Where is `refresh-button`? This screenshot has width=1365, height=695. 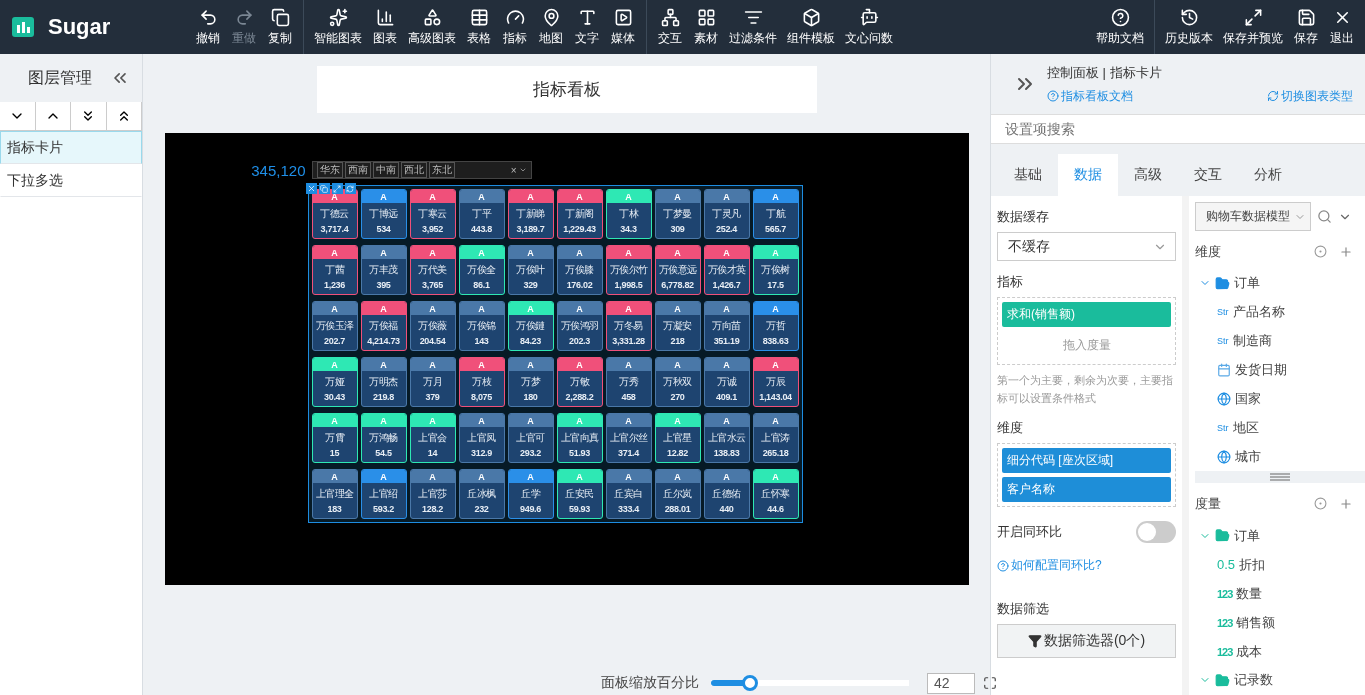
refresh-button is located at coordinates (350, 188).